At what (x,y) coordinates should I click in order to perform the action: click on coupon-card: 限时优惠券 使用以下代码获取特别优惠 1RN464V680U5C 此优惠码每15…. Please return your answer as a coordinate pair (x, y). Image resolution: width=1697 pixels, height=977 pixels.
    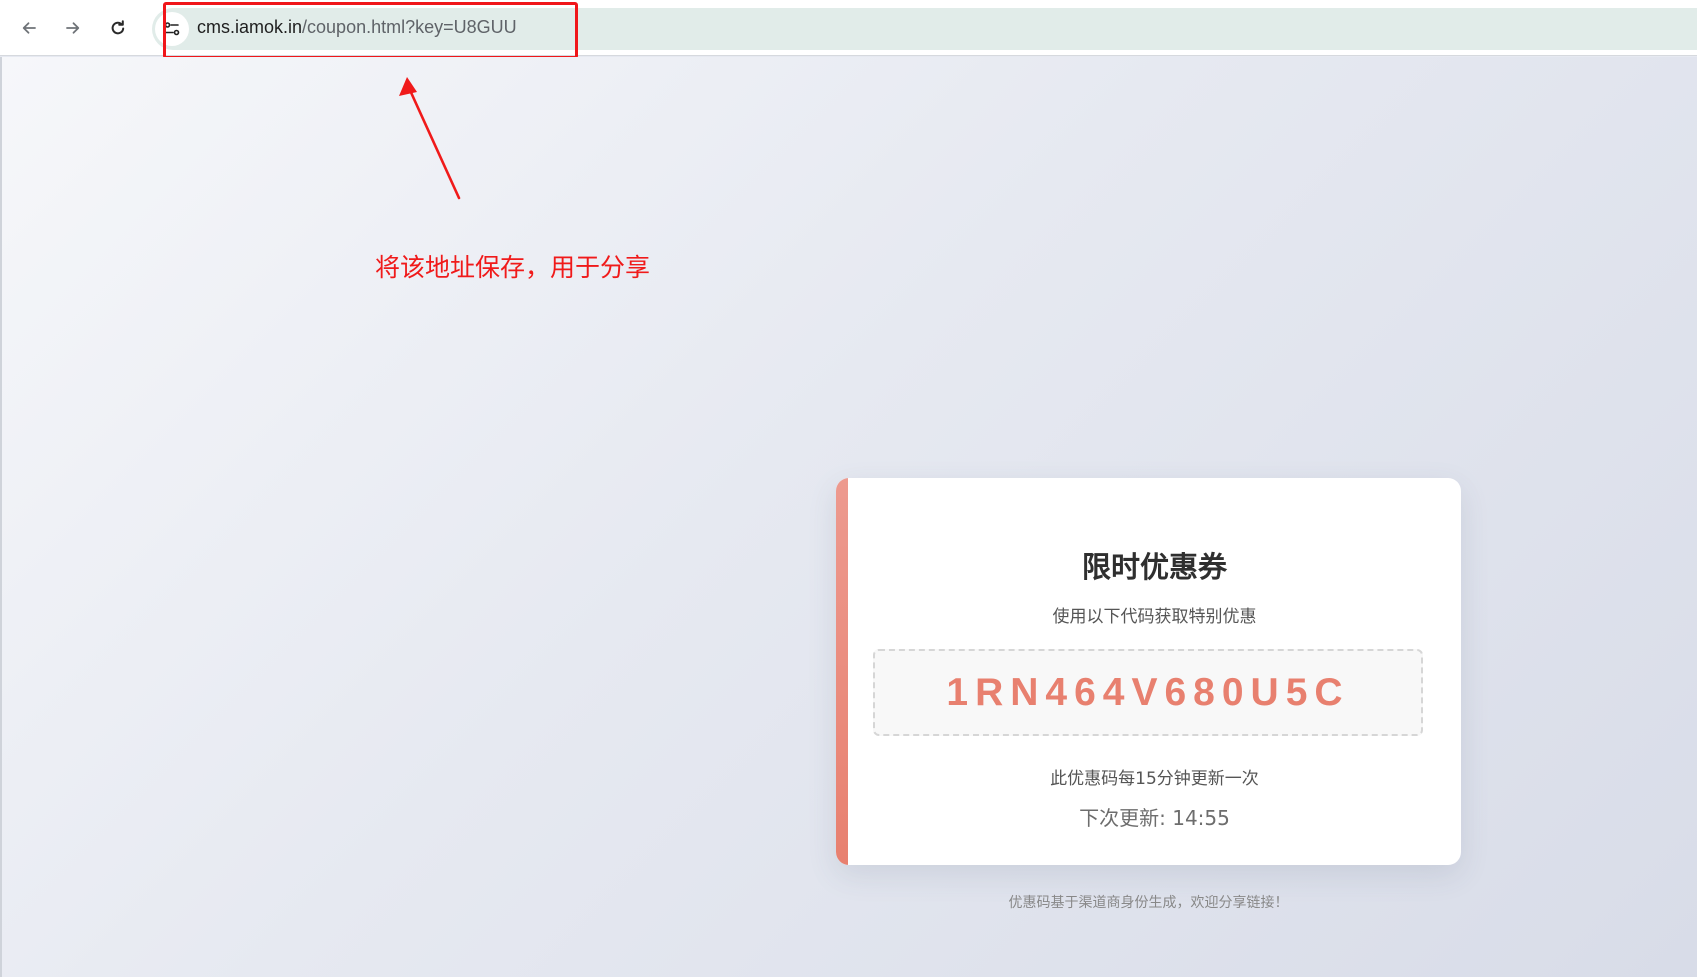
    Looking at the image, I should click on (1148, 671).